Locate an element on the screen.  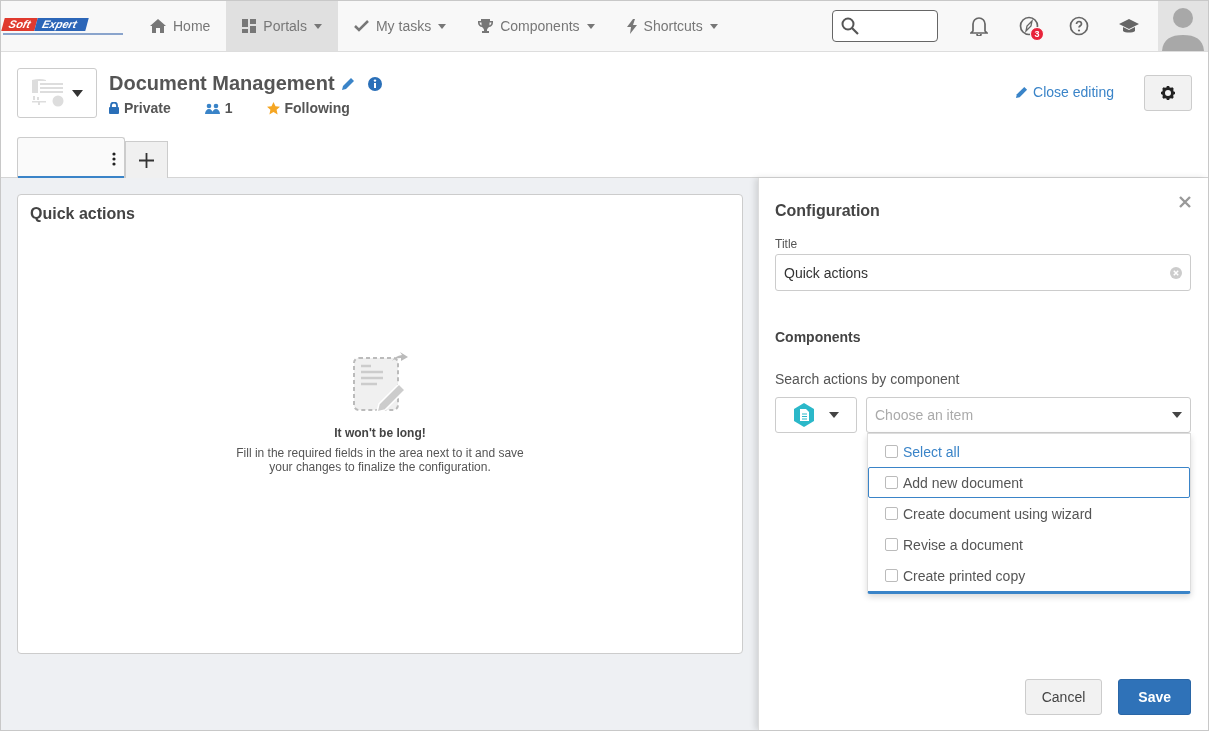
close-editing-link: Close editing is located at coordinates (1064, 92).